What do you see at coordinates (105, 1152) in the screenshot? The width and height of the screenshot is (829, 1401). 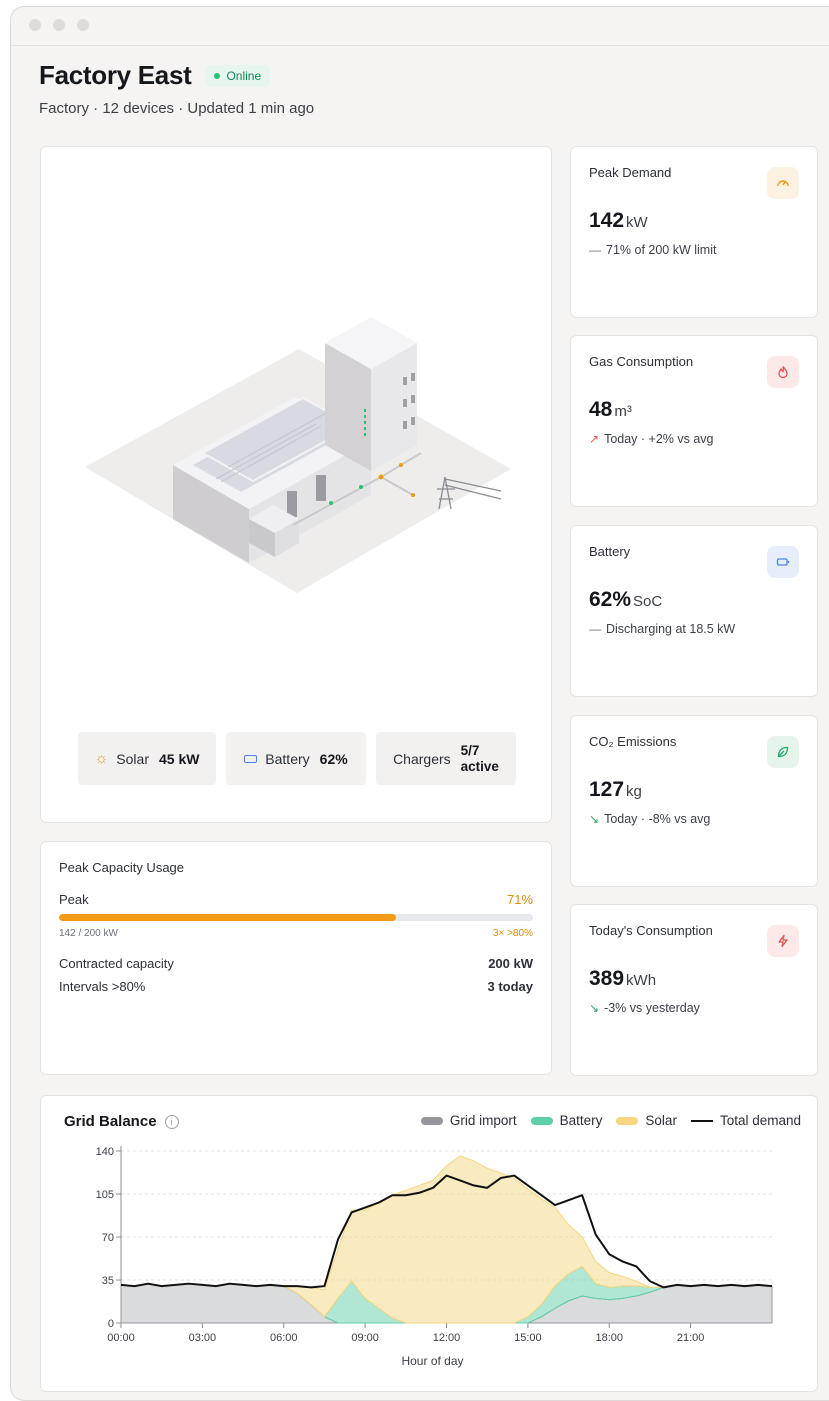 I see `y-tick-label: 140` at bounding box center [105, 1152].